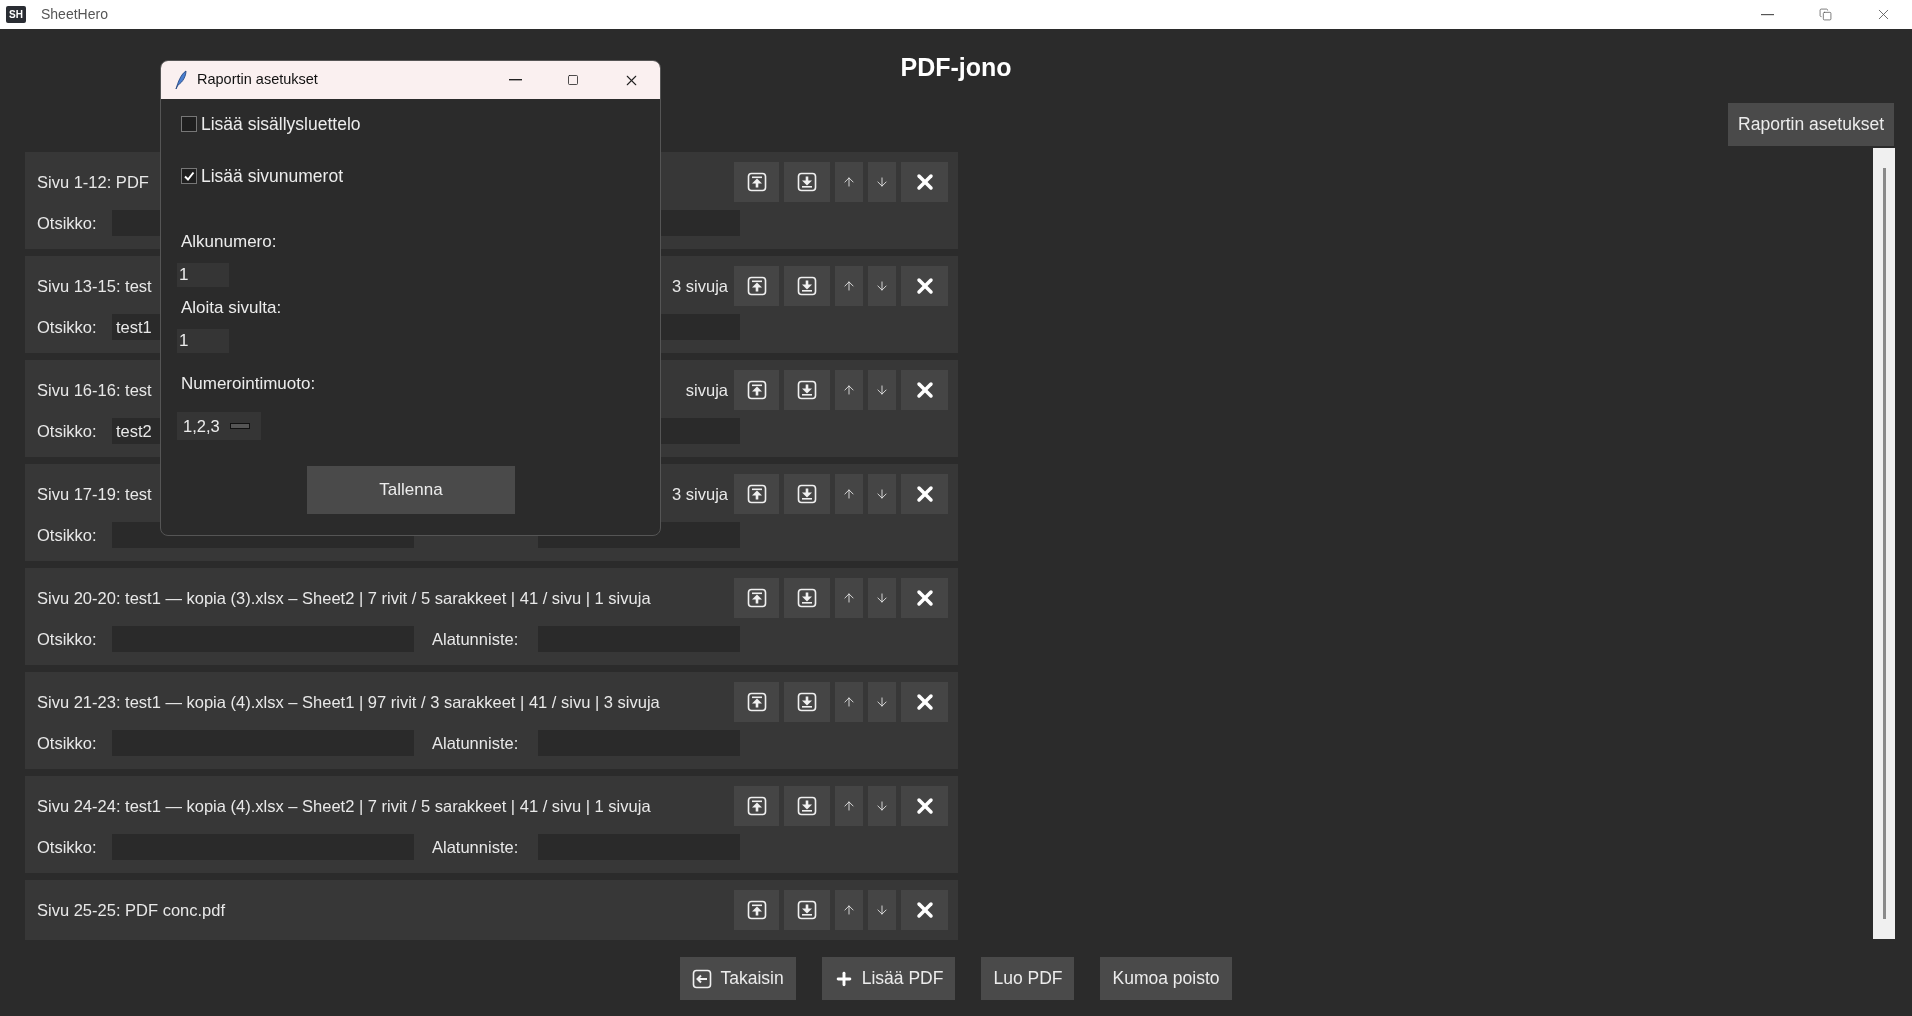 This screenshot has height=1016, width=1912. What do you see at coordinates (888, 978) in the screenshot?
I see `action-button: Lisää PDF` at bounding box center [888, 978].